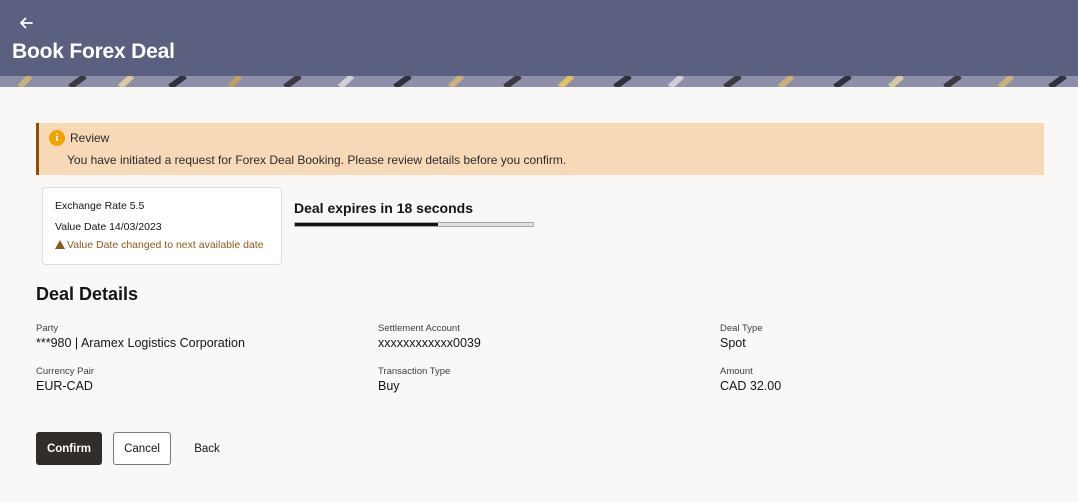 This screenshot has width=1078, height=502. Describe the element at coordinates (751, 386) in the screenshot. I see `amount-value: CAD 32.00` at that location.